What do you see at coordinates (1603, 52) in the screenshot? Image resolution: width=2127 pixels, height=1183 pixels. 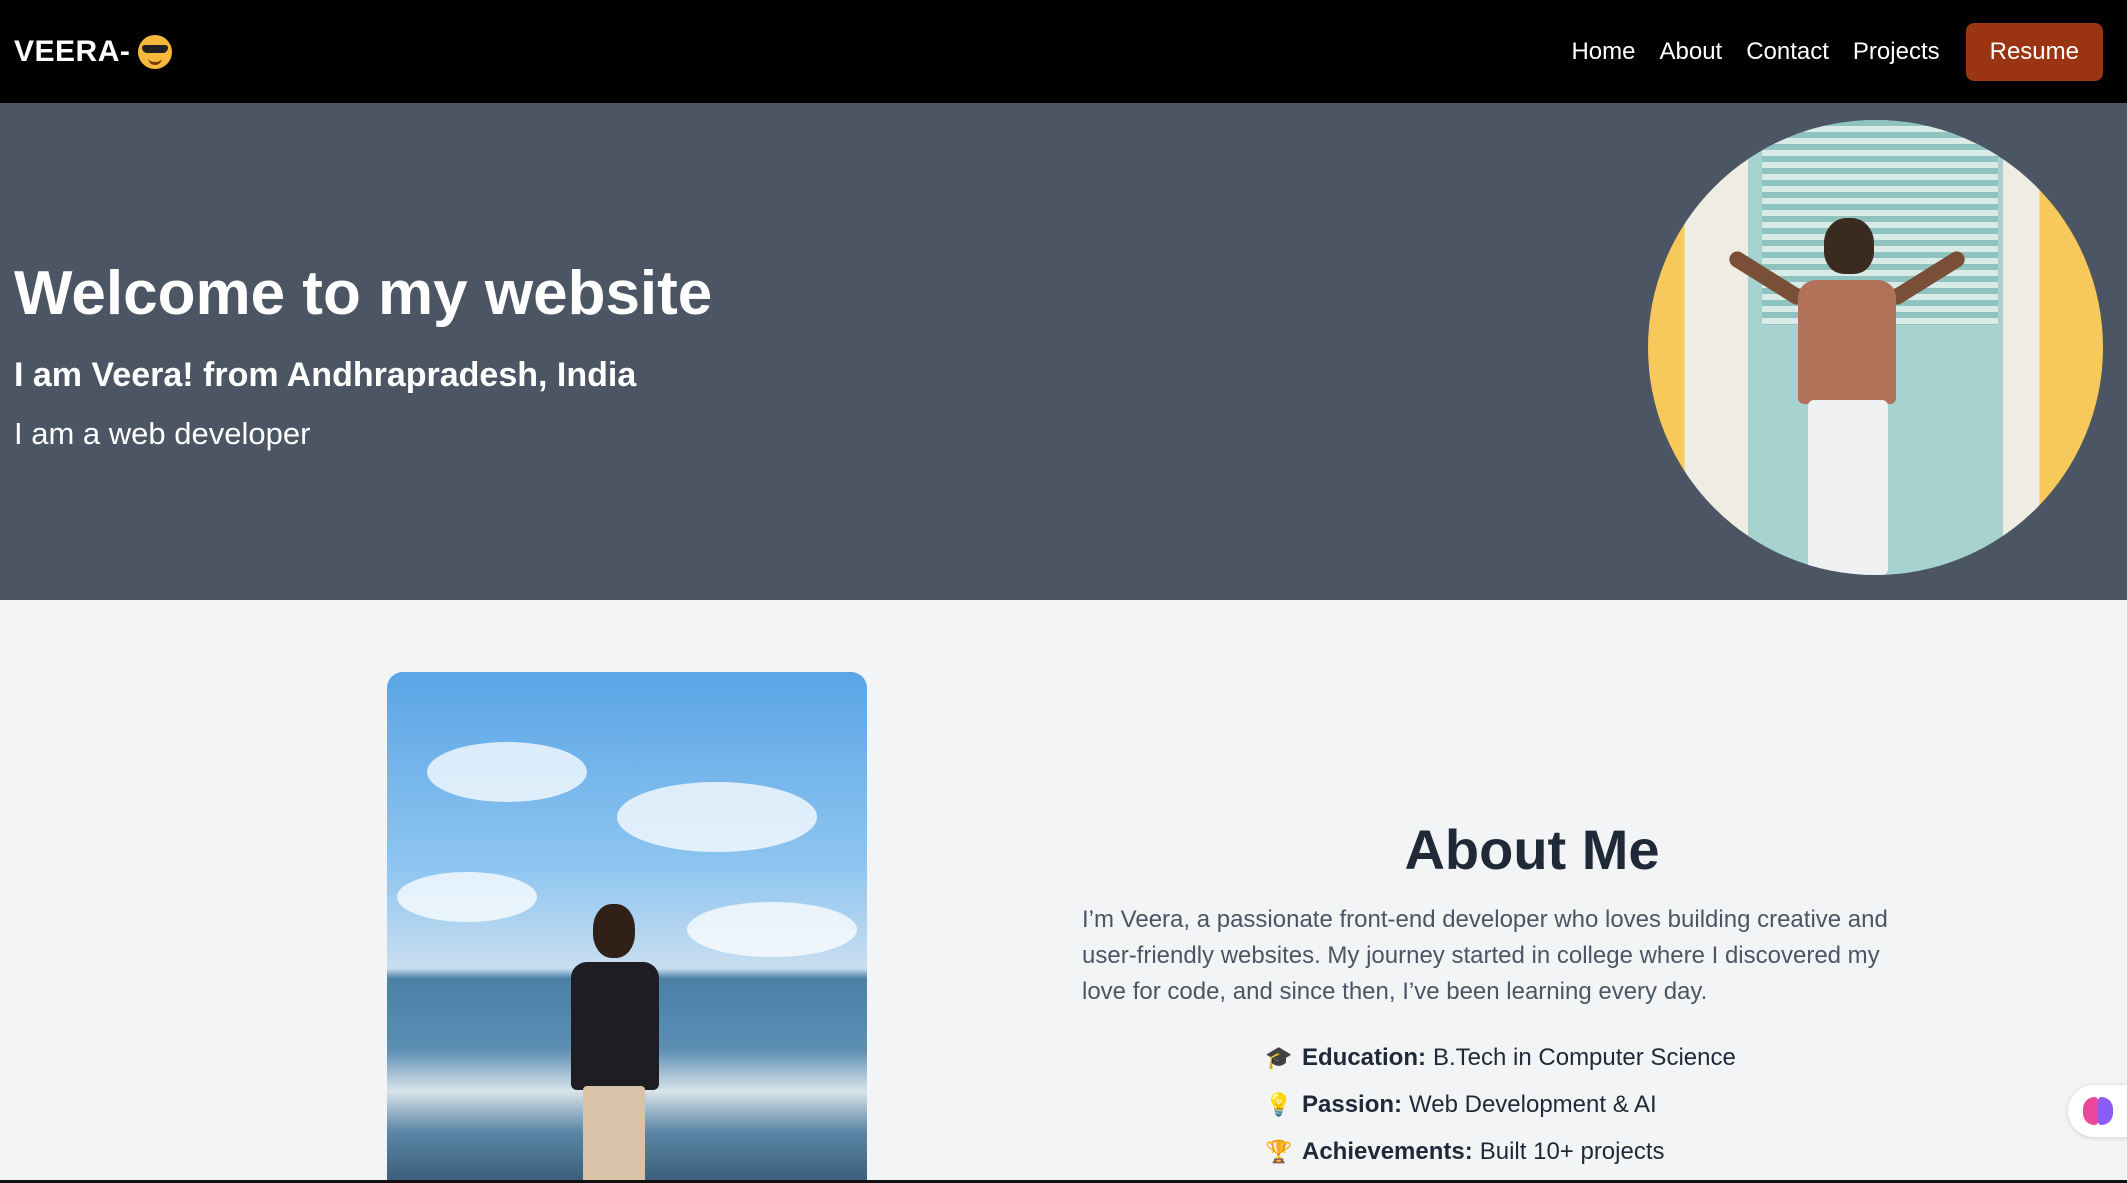 I see `nav-link-home: Home` at bounding box center [1603, 52].